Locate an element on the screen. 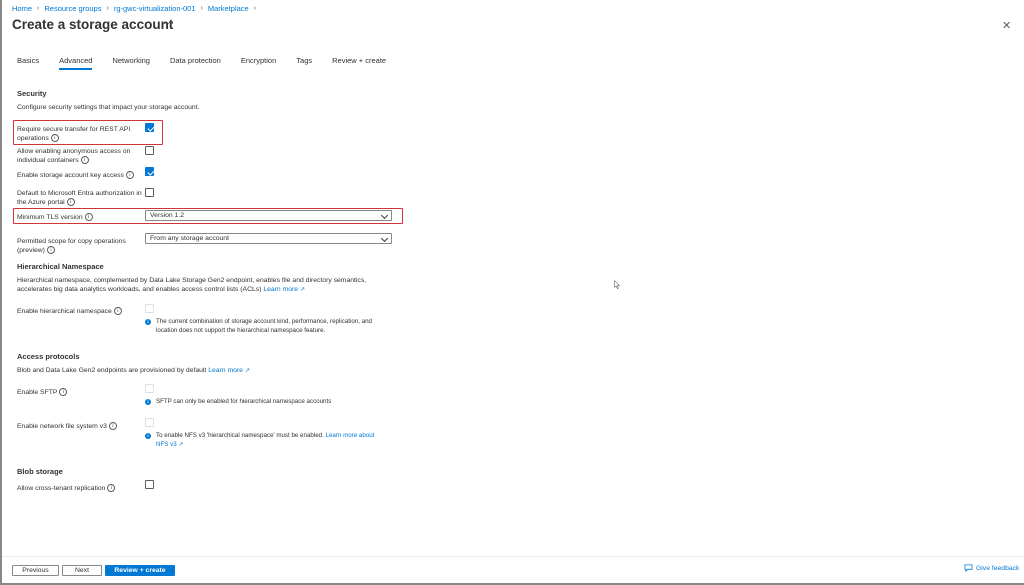 This screenshot has width=1024, height=585. tls-label: Minimum TLS version i is located at coordinates (81, 217).